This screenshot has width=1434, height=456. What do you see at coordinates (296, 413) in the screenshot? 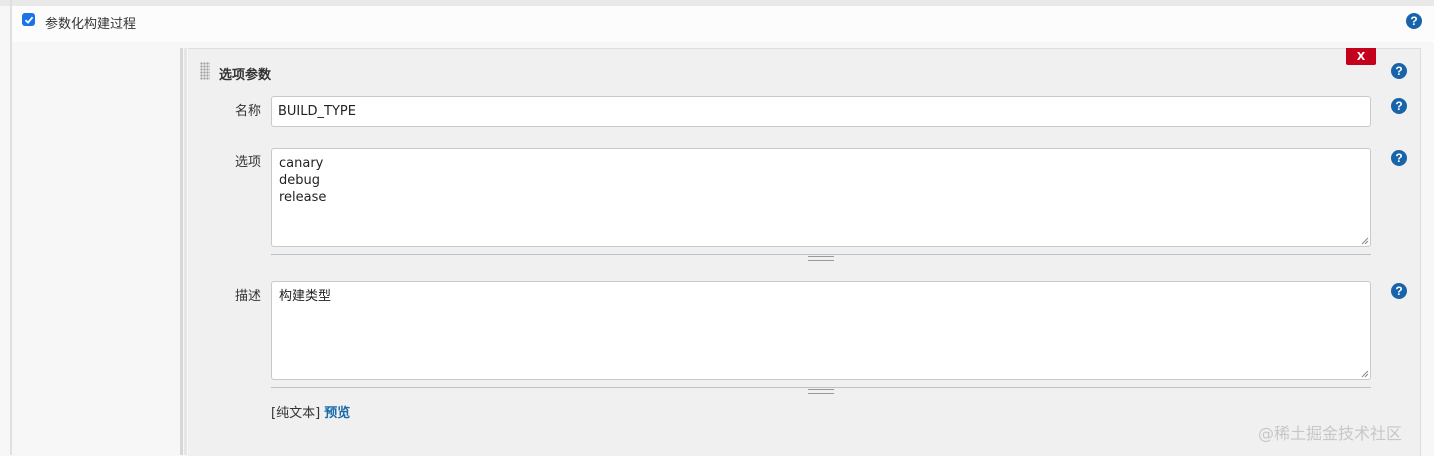
I see `plain-text-label: [纯文本]` at bounding box center [296, 413].